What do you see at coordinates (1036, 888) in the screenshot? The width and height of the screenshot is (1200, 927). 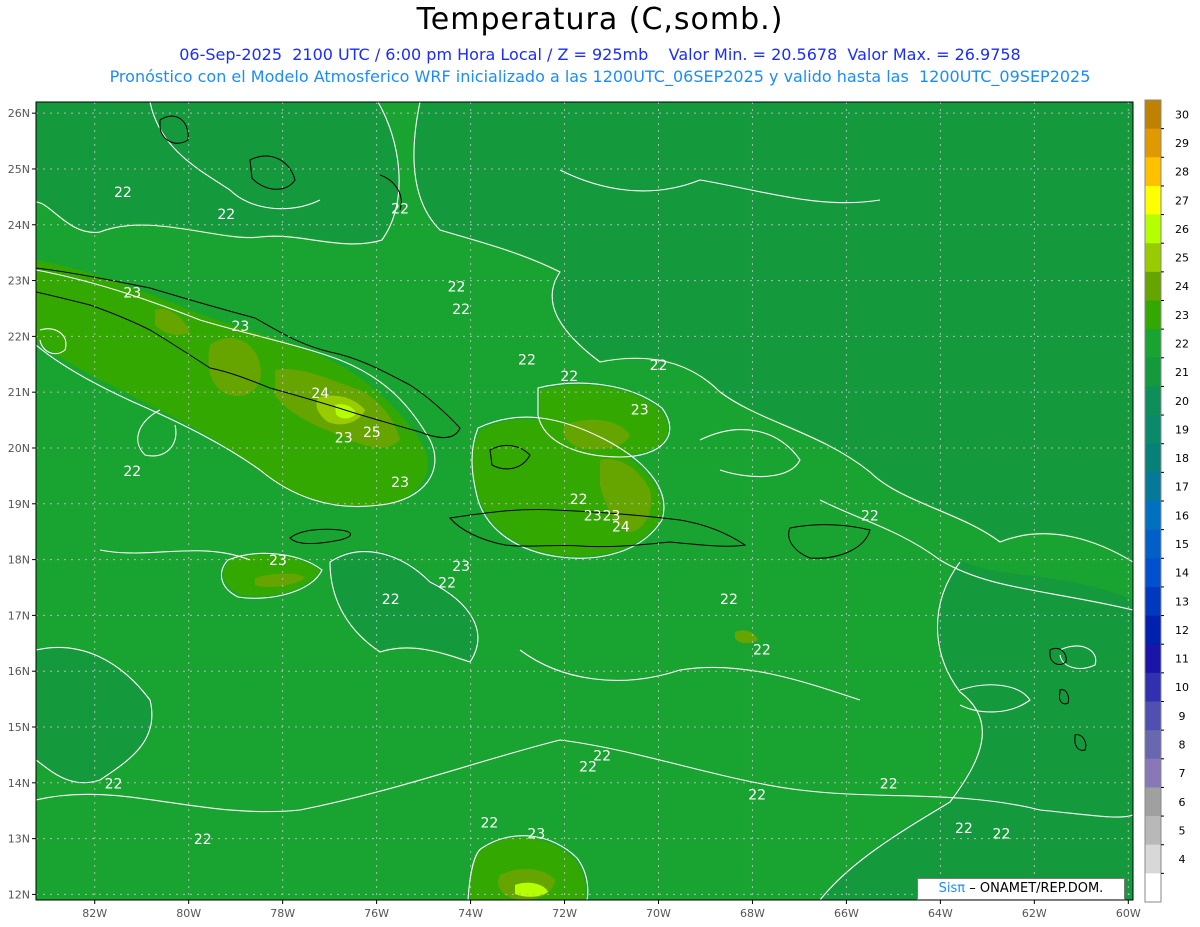 I see `credit-text: – ONAMET/REP.DOM.` at bounding box center [1036, 888].